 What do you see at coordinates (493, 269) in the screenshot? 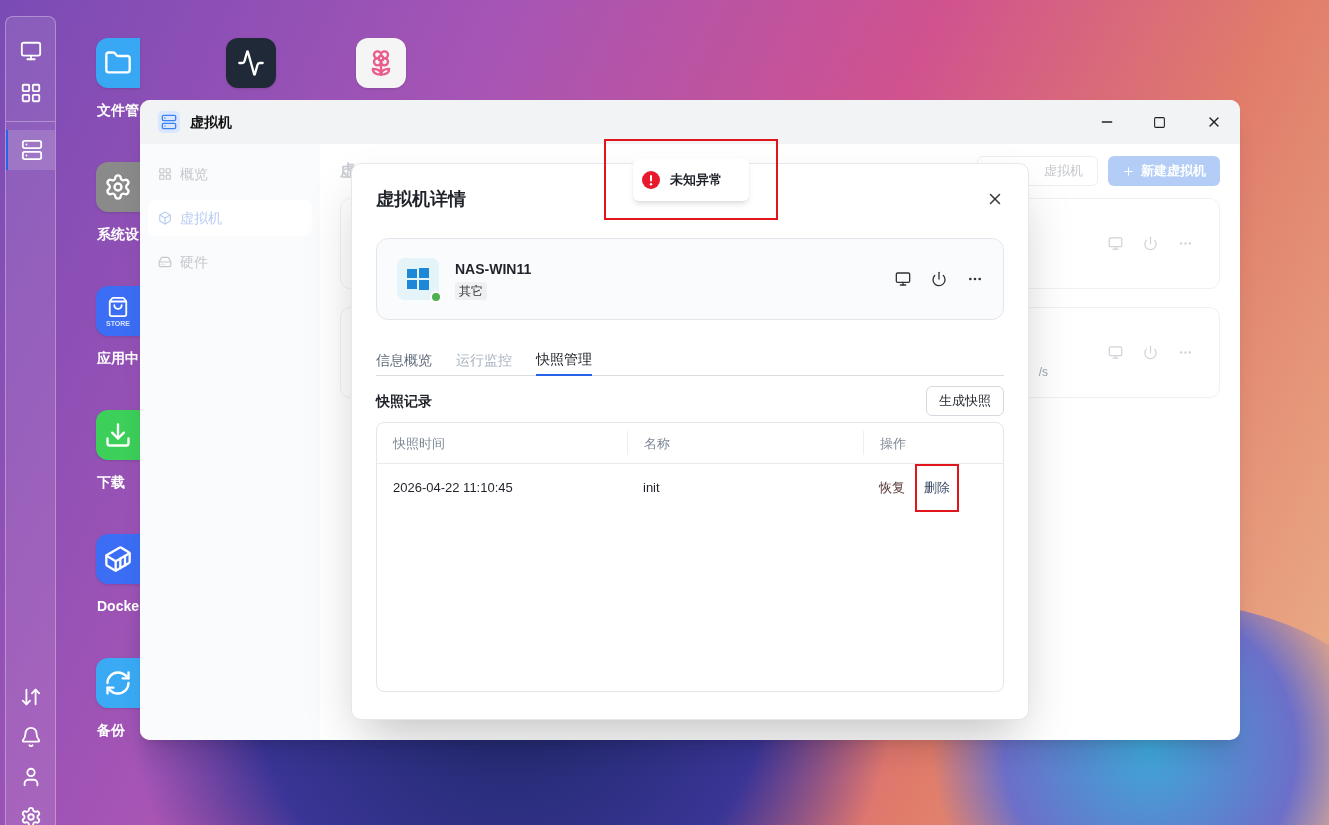
I see `vm-name: NAS-WIN11` at bounding box center [493, 269].